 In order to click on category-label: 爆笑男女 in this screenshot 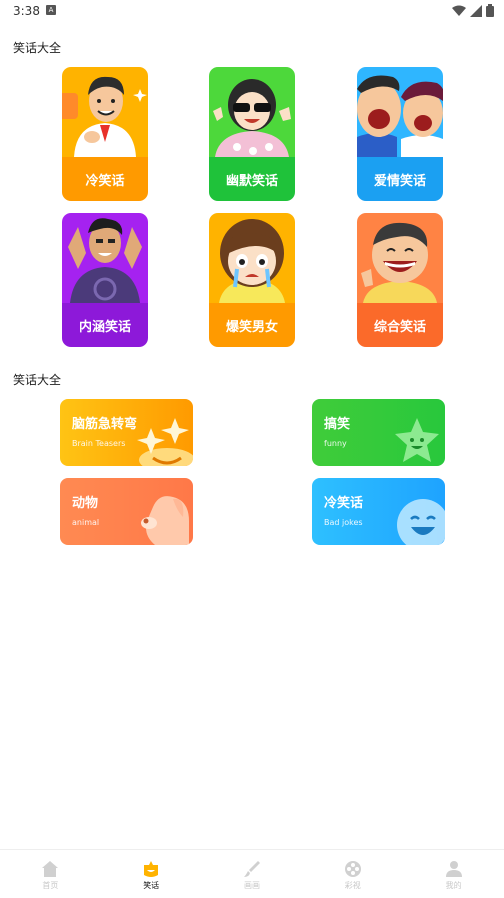, I will do `click(252, 325)`.